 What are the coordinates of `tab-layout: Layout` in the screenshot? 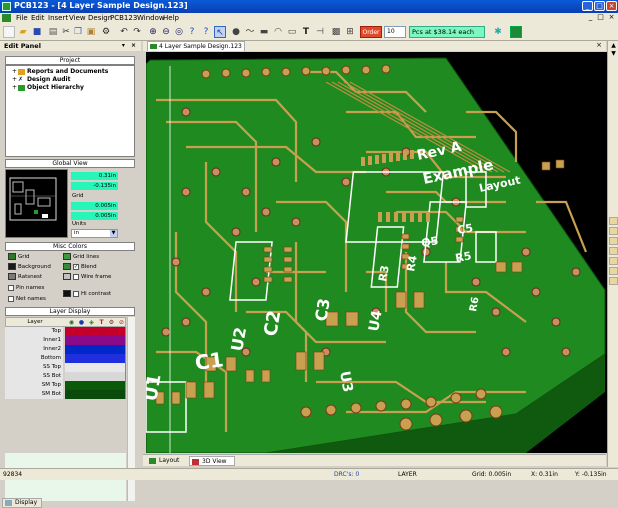 It's located at (167, 461).